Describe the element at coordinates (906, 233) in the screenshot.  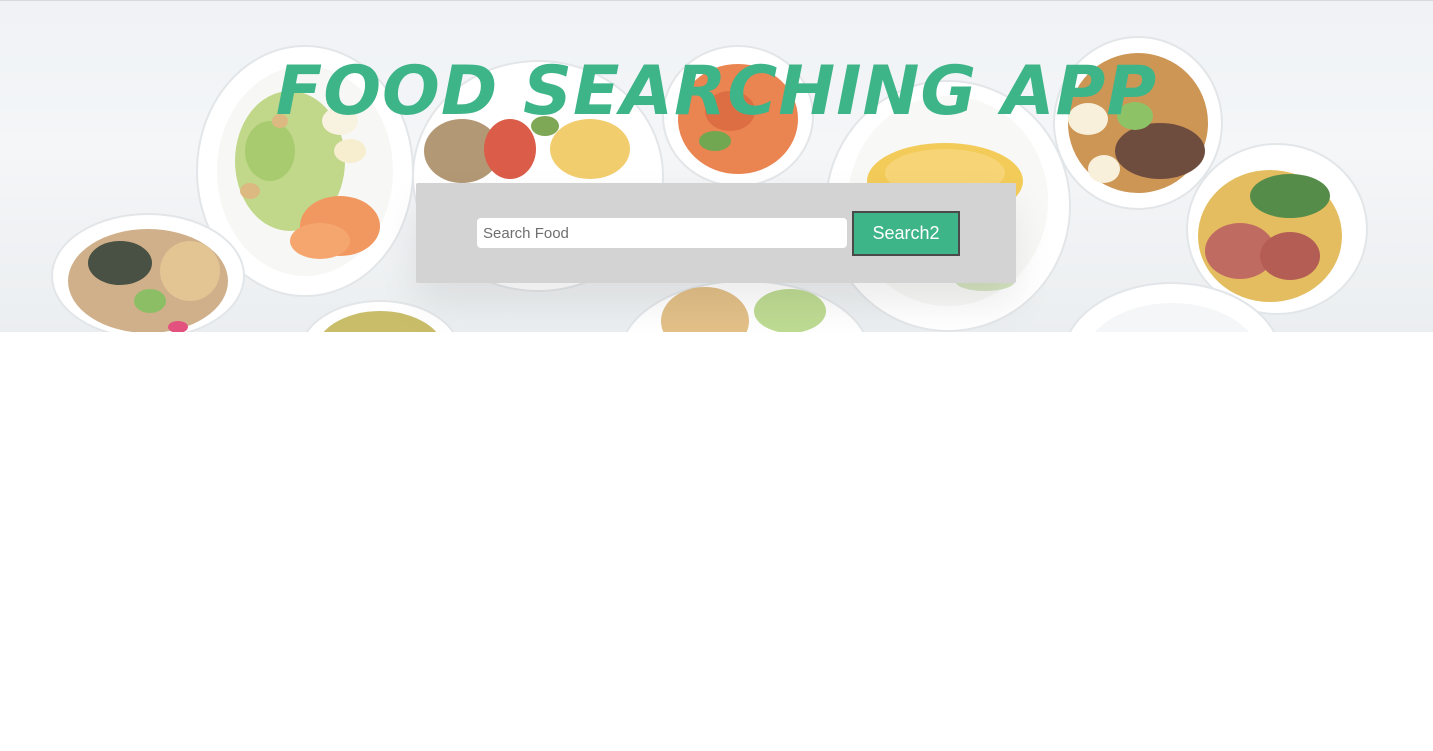
I see `search-button: Search2` at that location.